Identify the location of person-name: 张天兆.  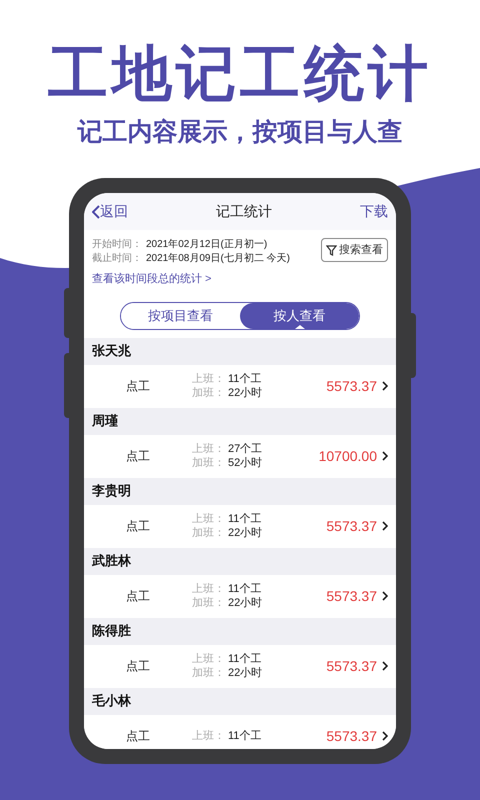
(111, 351).